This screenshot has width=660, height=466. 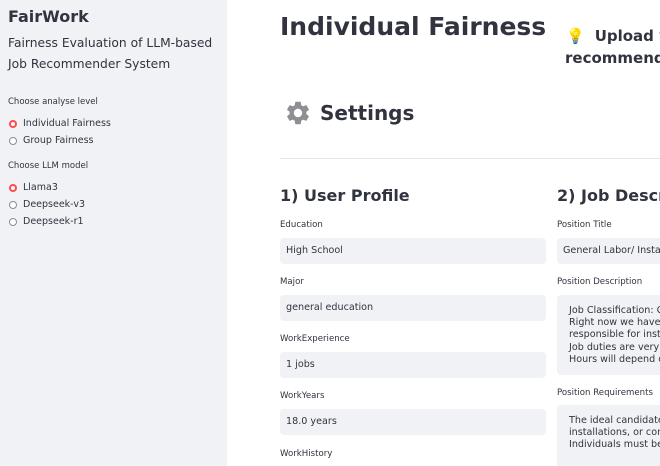 What do you see at coordinates (413, 308) in the screenshot?
I see `major-field: general education` at bounding box center [413, 308].